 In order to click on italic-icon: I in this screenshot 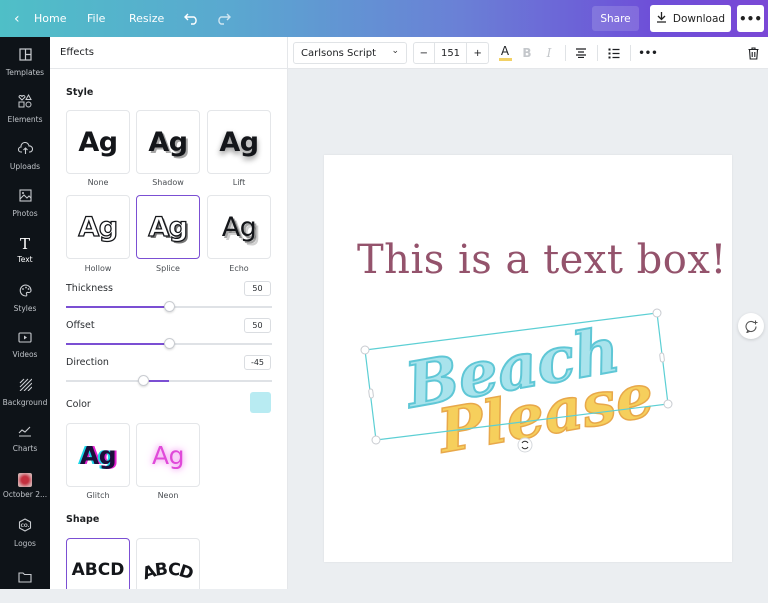, I will do `click(549, 53)`.